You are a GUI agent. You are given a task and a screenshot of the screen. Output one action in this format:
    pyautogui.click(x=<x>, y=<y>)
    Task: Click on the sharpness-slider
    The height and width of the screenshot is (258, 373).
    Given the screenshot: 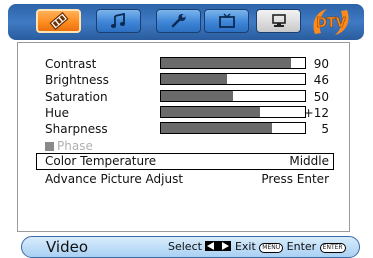 What is the action you would take?
    pyautogui.click(x=233, y=128)
    